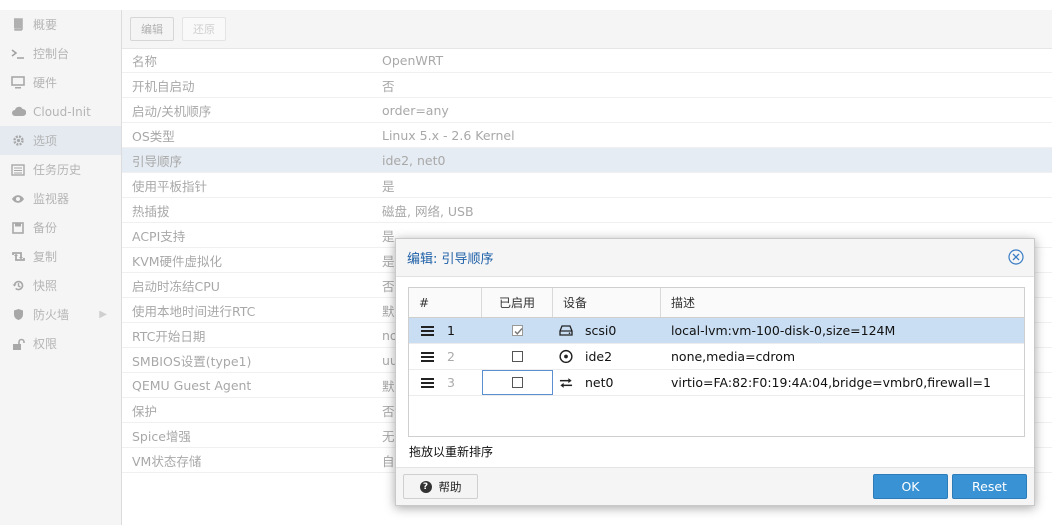 The height and width of the screenshot is (525, 1052). Describe the element at coordinates (450, 259) in the screenshot. I see `dialog-title: 编辑: 引导顺序` at that location.